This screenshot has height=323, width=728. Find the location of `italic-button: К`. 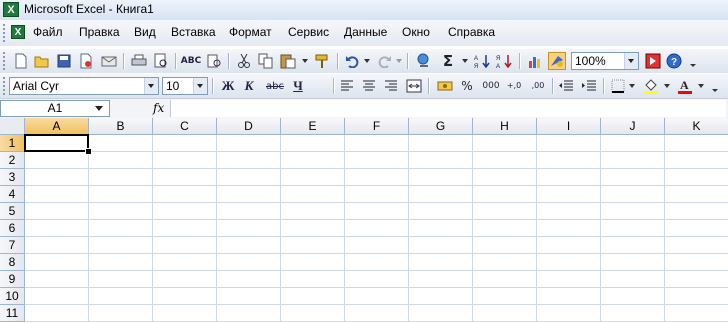

italic-button: К is located at coordinates (249, 86).